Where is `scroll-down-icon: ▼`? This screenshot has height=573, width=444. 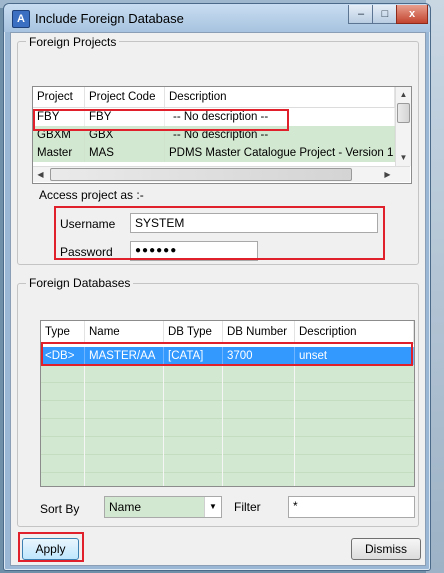
scroll-down-icon: ▼ is located at coordinates (403, 157).